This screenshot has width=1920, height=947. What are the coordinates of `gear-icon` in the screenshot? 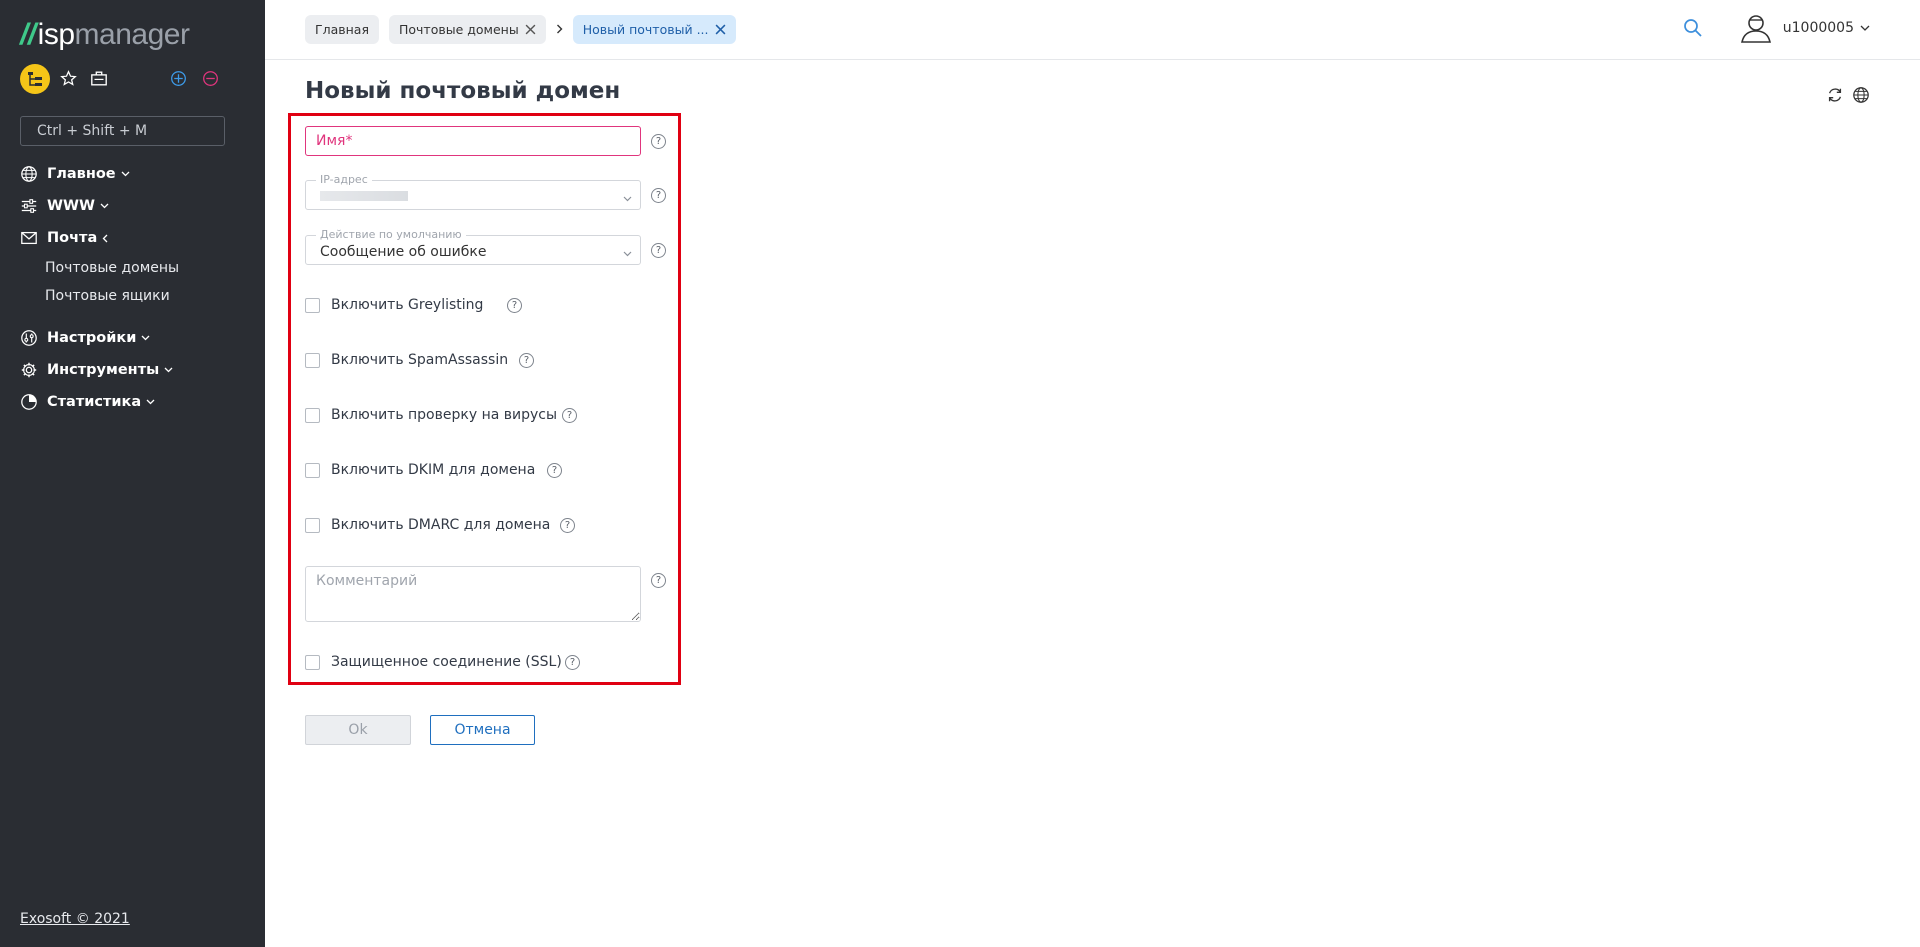 It's located at (29, 370).